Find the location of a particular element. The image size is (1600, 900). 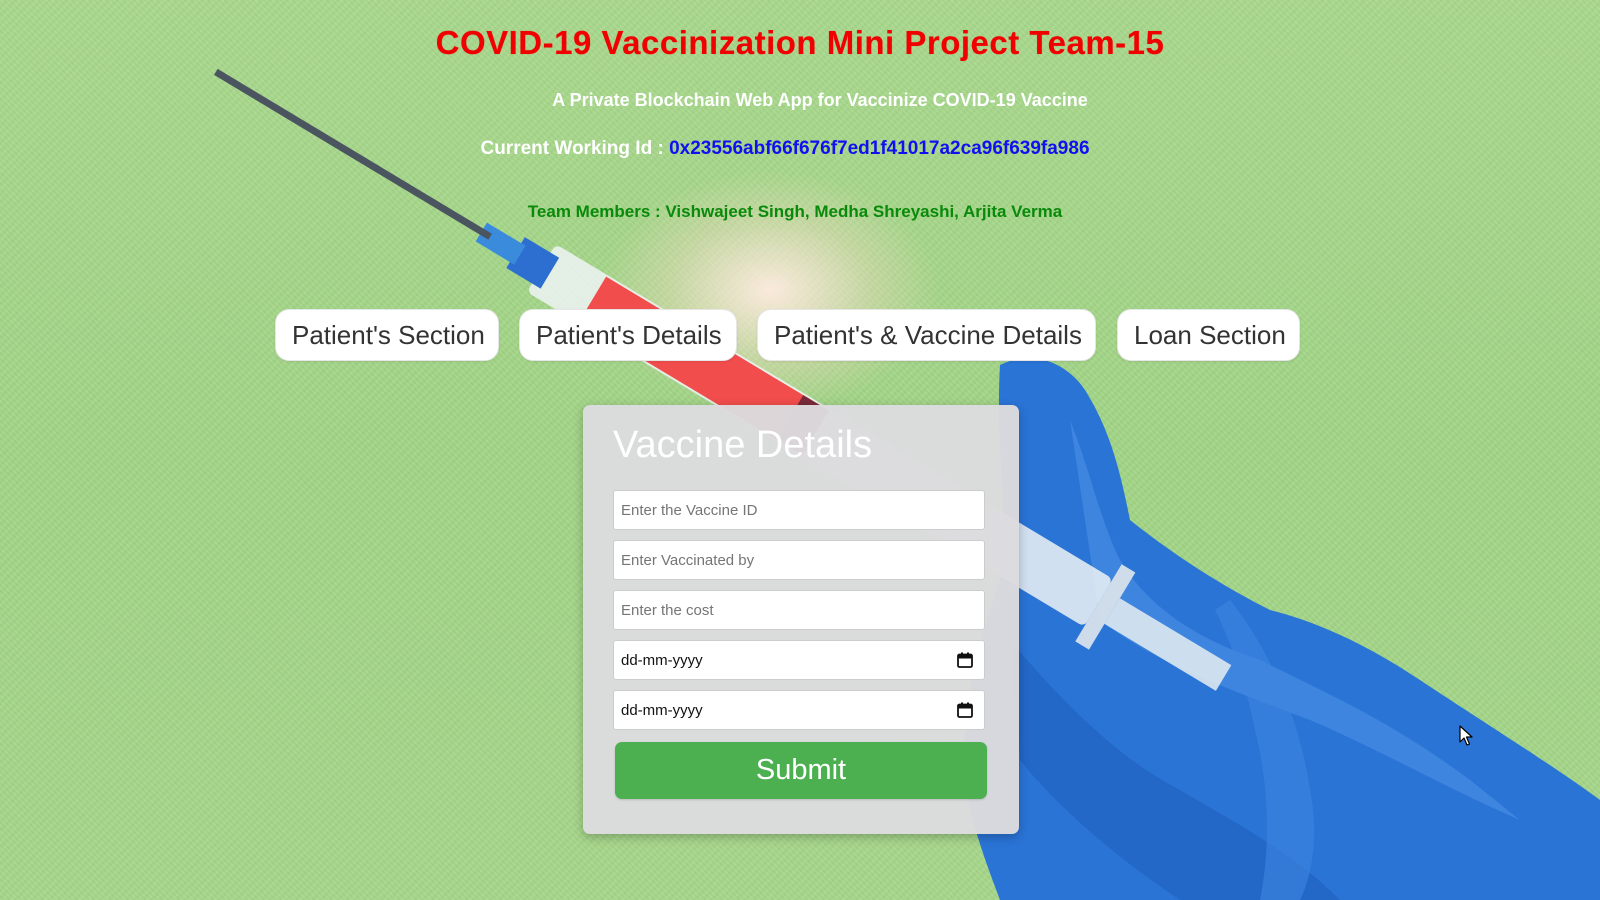

tab-loan-section: Loan Section is located at coordinates (1208, 335).